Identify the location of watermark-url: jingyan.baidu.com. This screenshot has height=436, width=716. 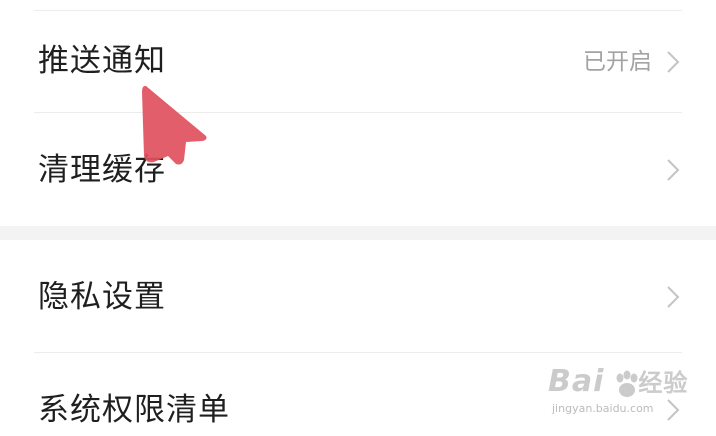
(603, 408).